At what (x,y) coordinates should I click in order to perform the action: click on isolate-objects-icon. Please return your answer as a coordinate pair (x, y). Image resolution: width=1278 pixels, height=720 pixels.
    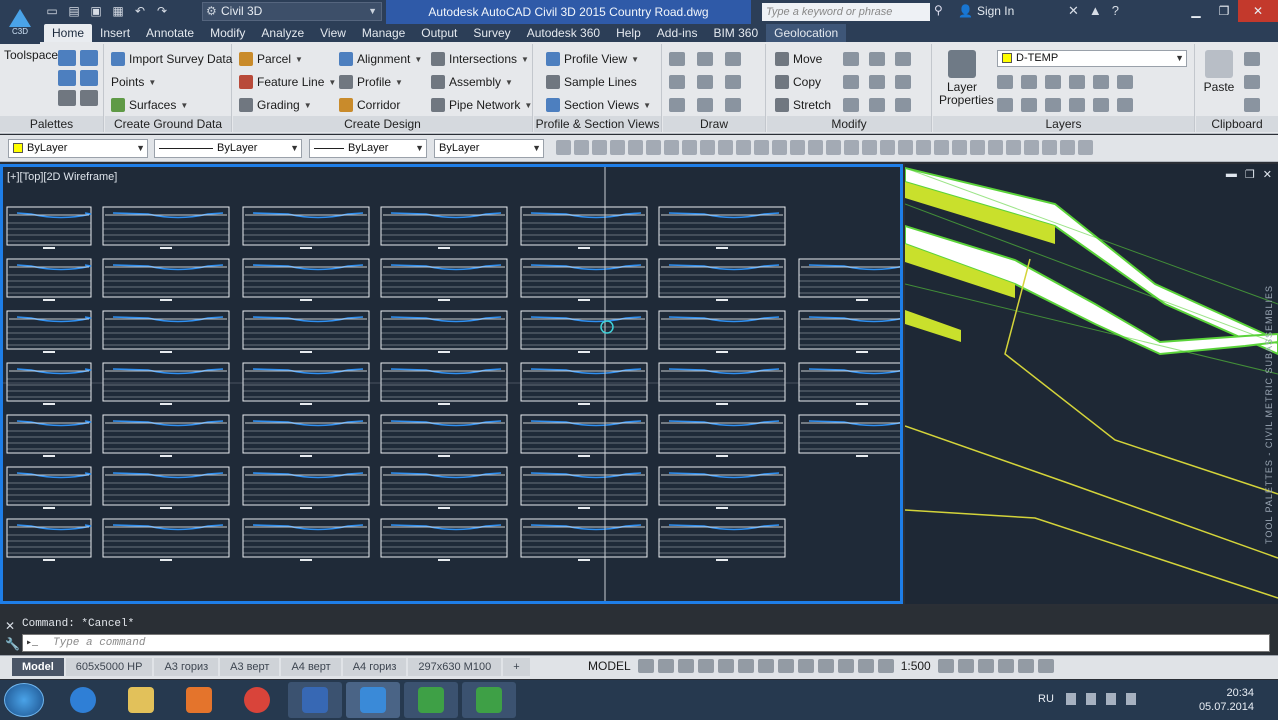
    Looking at the image, I should click on (985, 666).